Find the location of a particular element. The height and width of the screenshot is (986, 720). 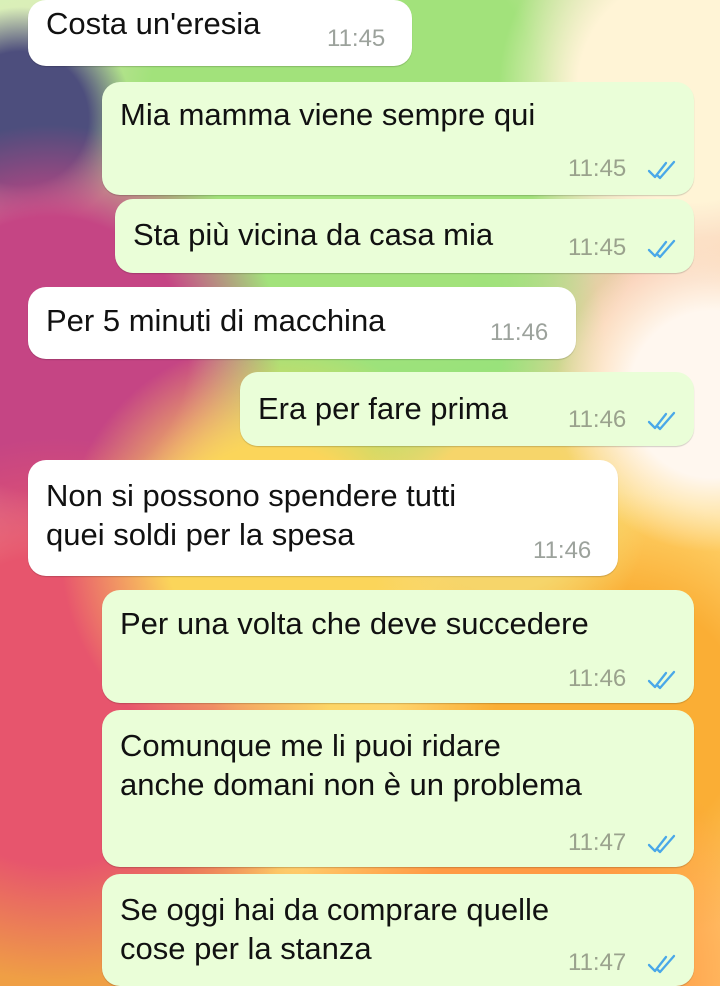

message-line: Per 5 minuti di macchina is located at coordinates (216, 320).